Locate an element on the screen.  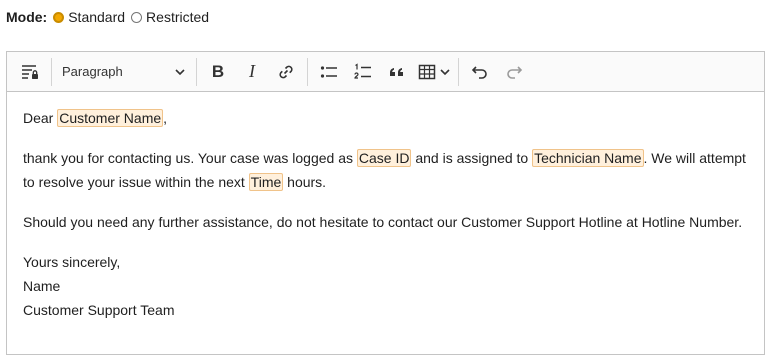
radio-checked-icon is located at coordinates (59, 17).